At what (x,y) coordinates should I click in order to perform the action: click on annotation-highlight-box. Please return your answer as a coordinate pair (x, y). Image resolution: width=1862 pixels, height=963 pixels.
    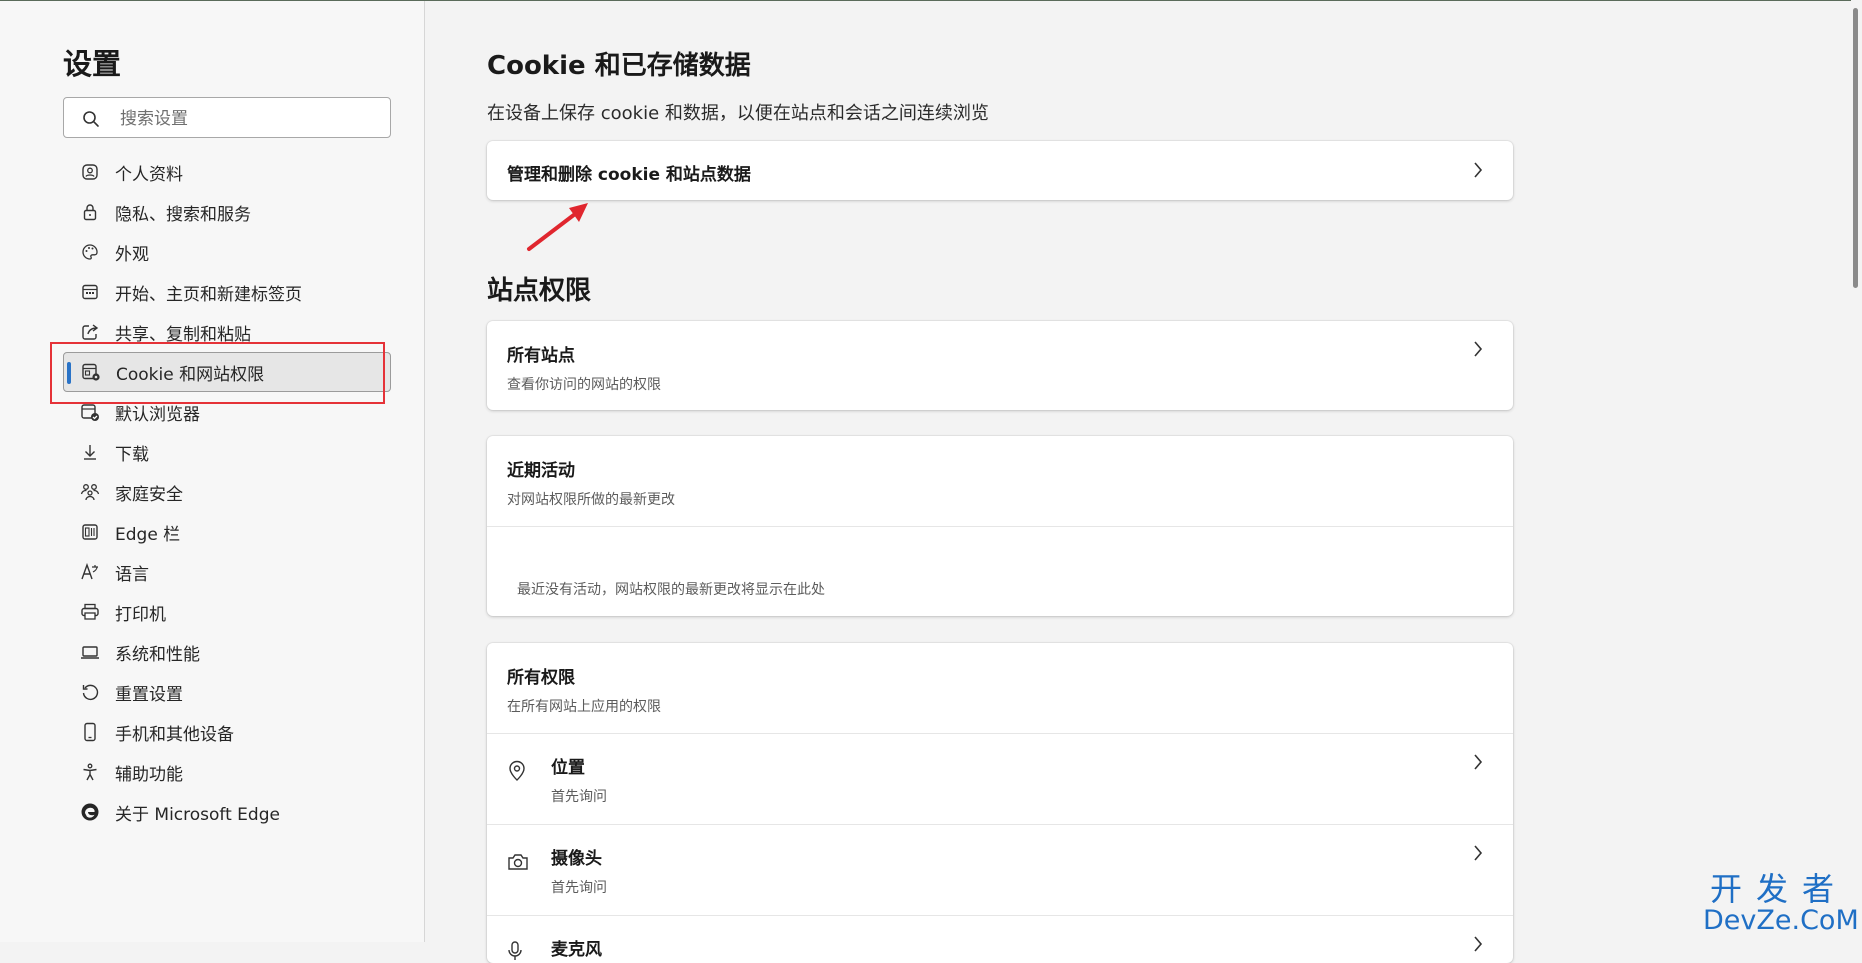
    Looking at the image, I should click on (217, 373).